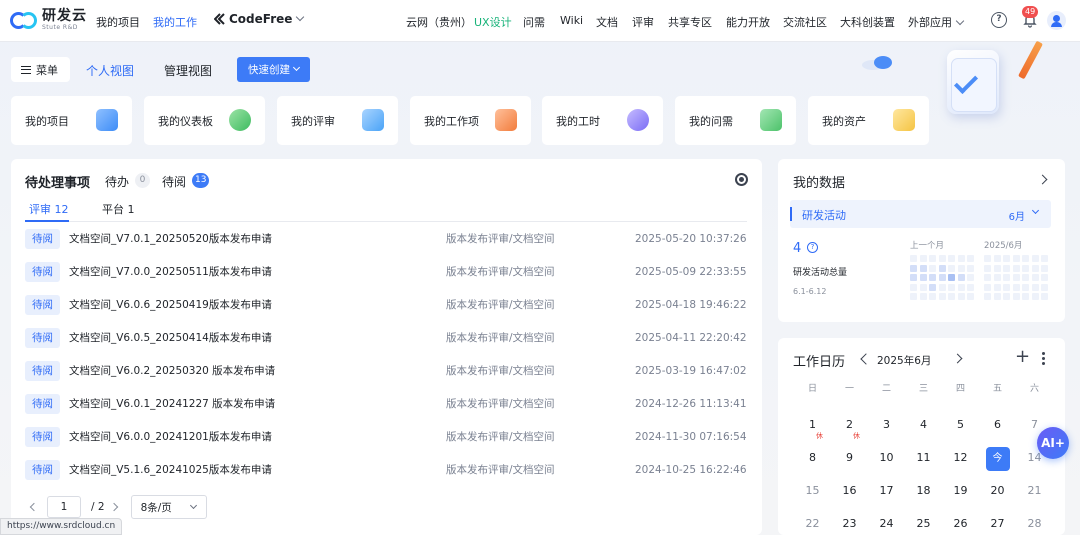 The height and width of the screenshot is (535, 1080). Describe the element at coordinates (188, 70) in the screenshot. I see `tab-manage-view: 管理视图` at that location.